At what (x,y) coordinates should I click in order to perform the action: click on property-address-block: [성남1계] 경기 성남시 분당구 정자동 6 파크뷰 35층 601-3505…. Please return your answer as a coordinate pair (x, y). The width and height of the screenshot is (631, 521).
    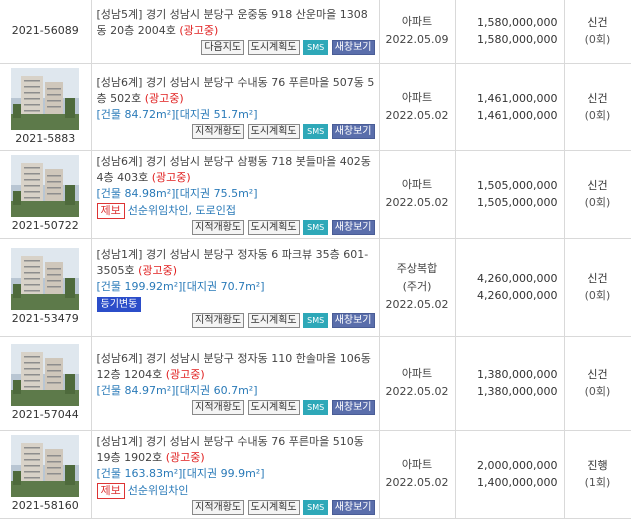
    Looking at the image, I should click on (236, 263).